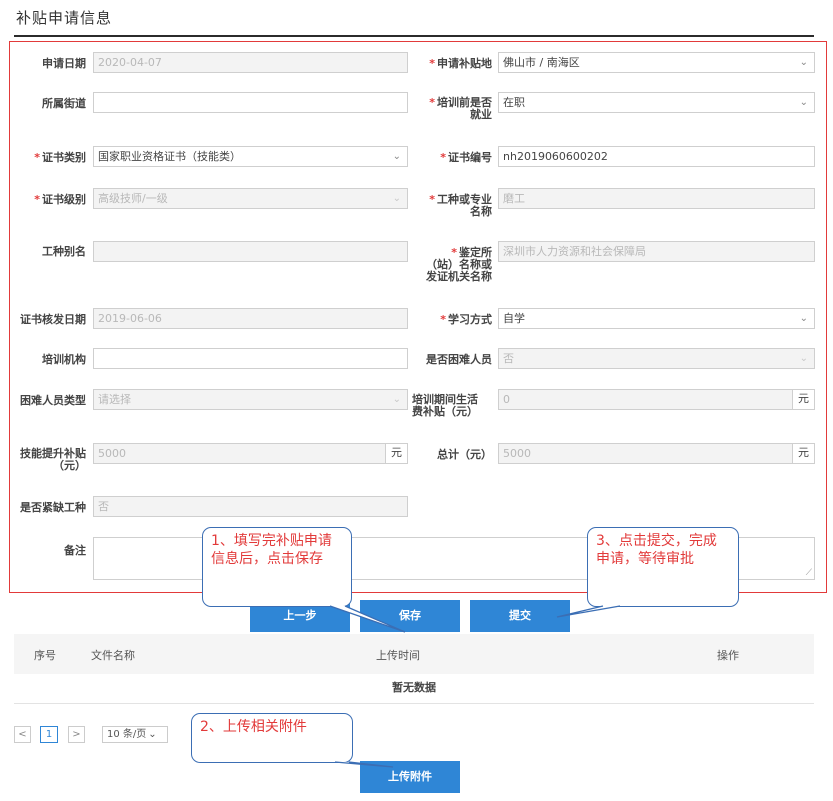 This screenshot has height=801, width=833. I want to click on job-alias-field, so click(250, 251).